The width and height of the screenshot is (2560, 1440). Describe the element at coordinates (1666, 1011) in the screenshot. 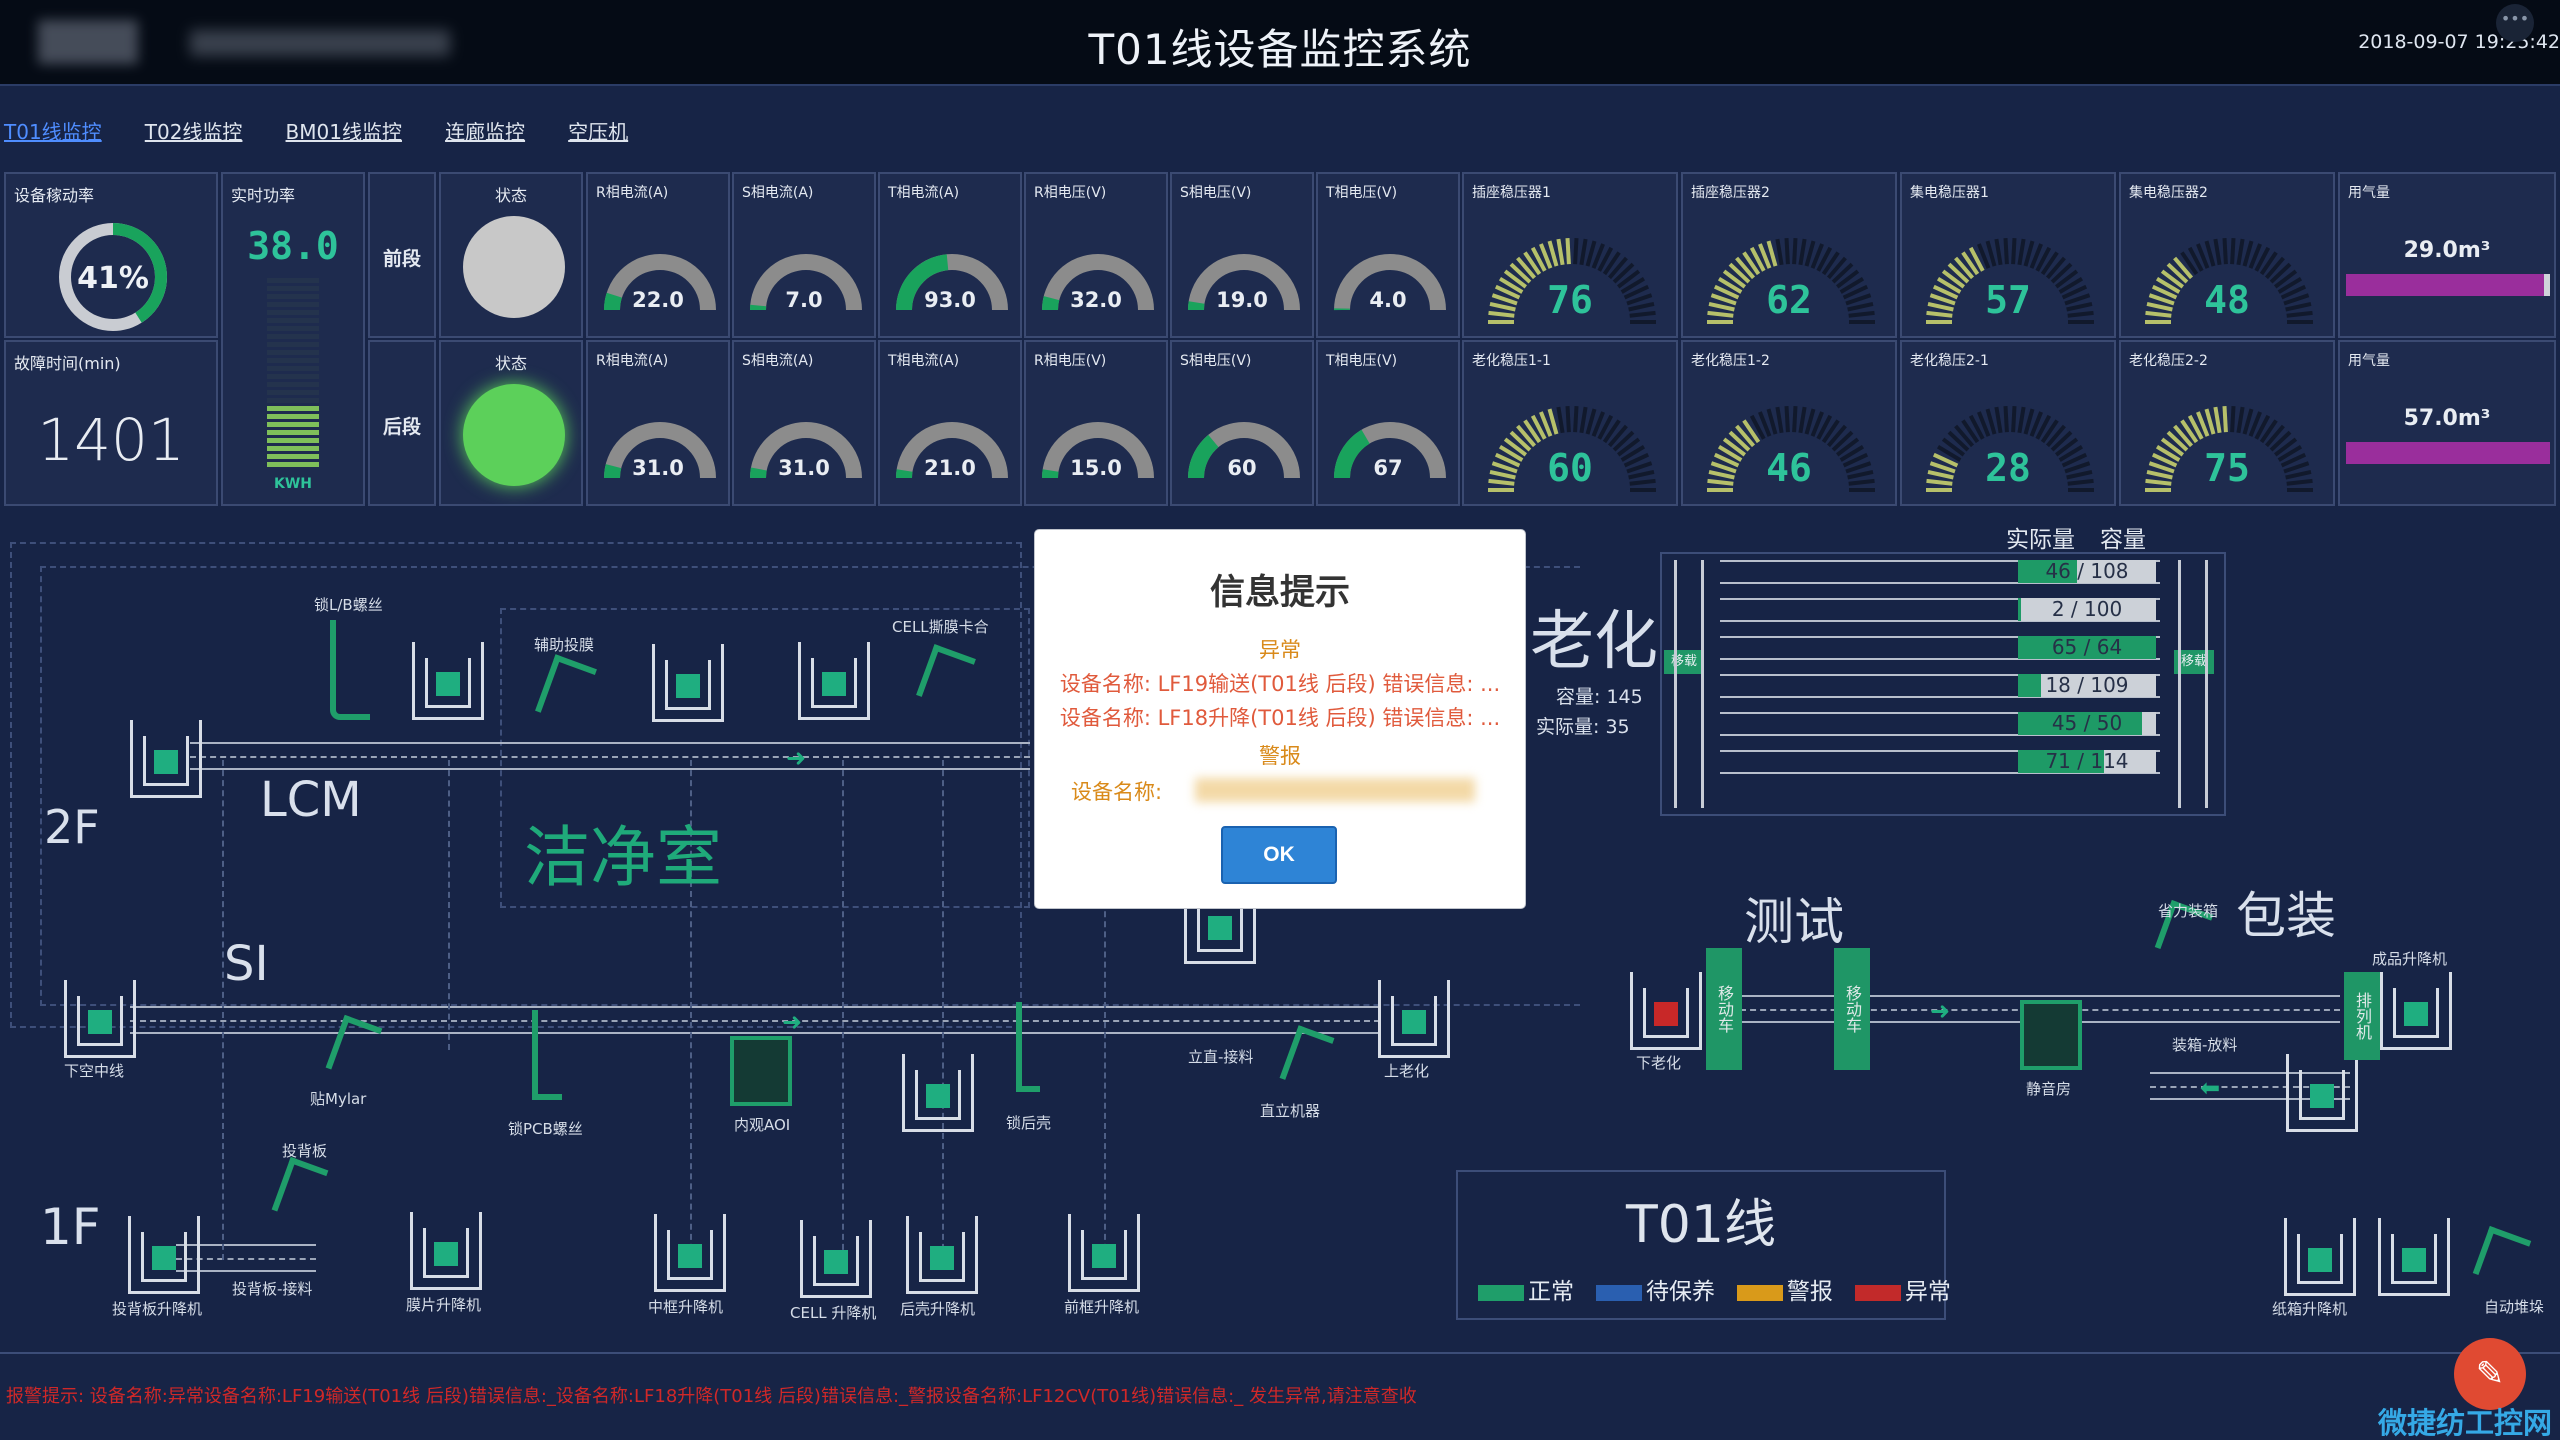

I see `down-aging-machine` at that location.